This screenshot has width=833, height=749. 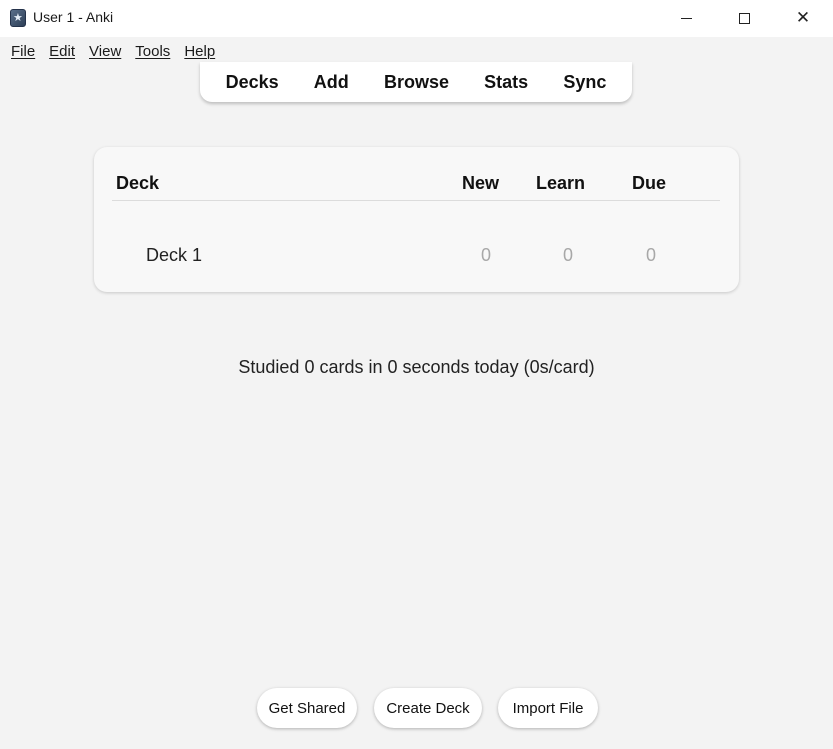 I want to click on deck-row-new-count: 0, so click(x=485, y=255).